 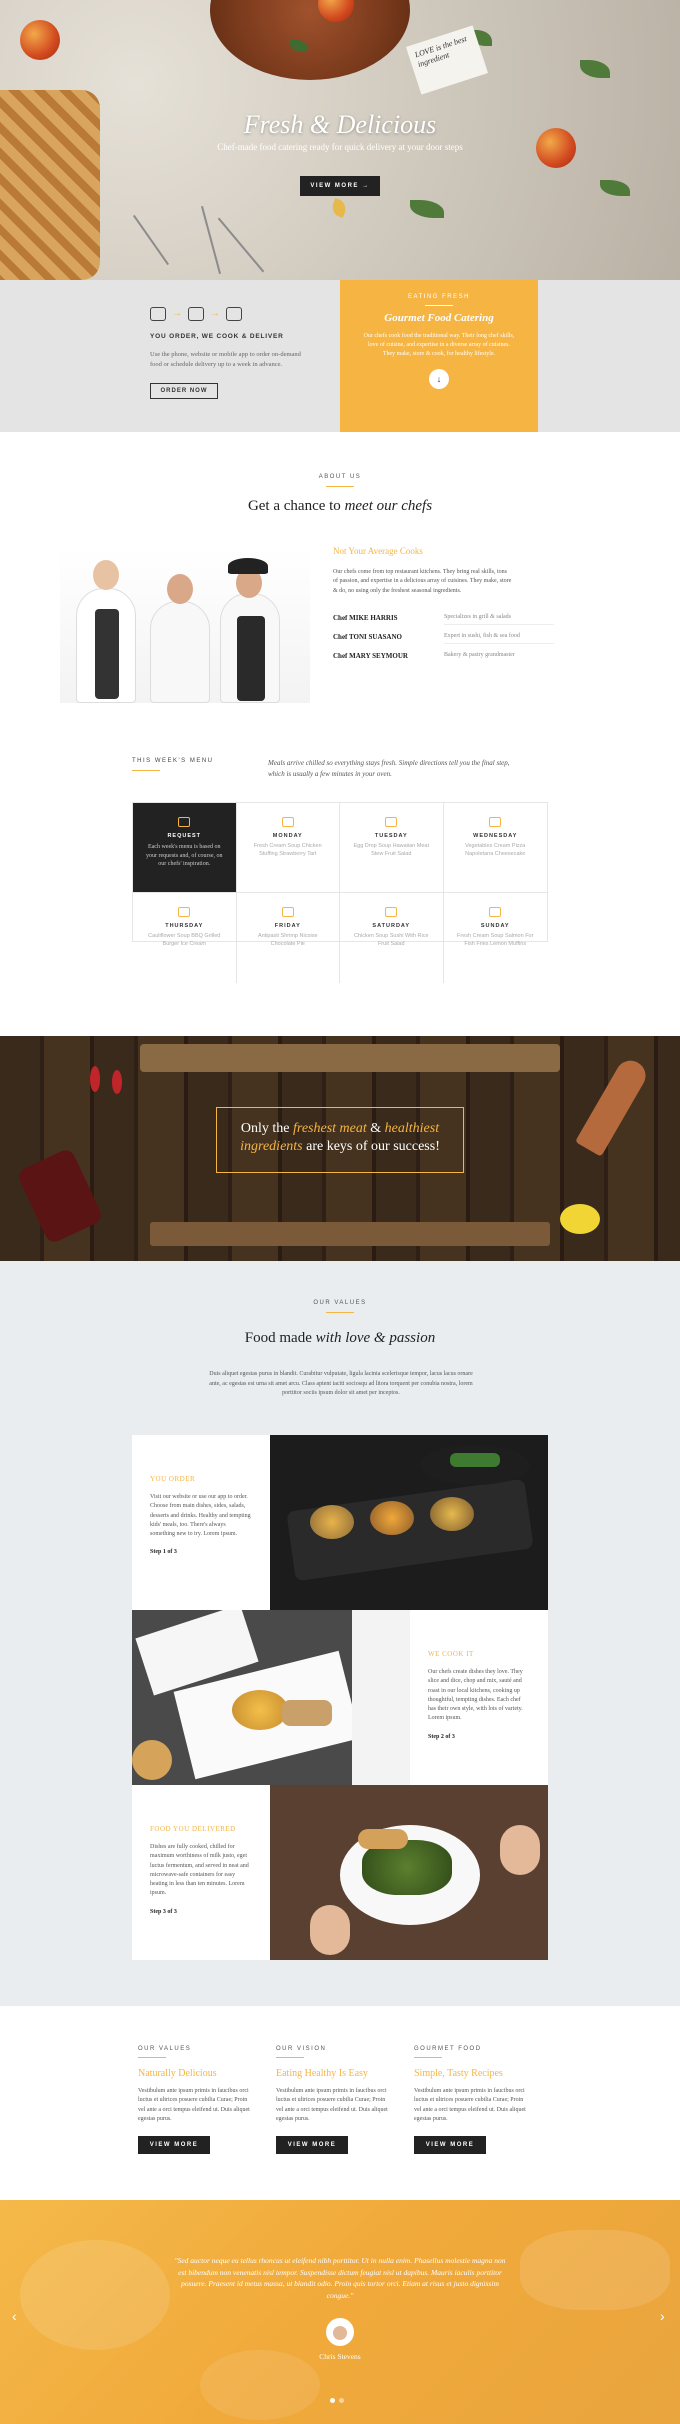 What do you see at coordinates (152, 1760) in the screenshot?
I see `bread-image` at bounding box center [152, 1760].